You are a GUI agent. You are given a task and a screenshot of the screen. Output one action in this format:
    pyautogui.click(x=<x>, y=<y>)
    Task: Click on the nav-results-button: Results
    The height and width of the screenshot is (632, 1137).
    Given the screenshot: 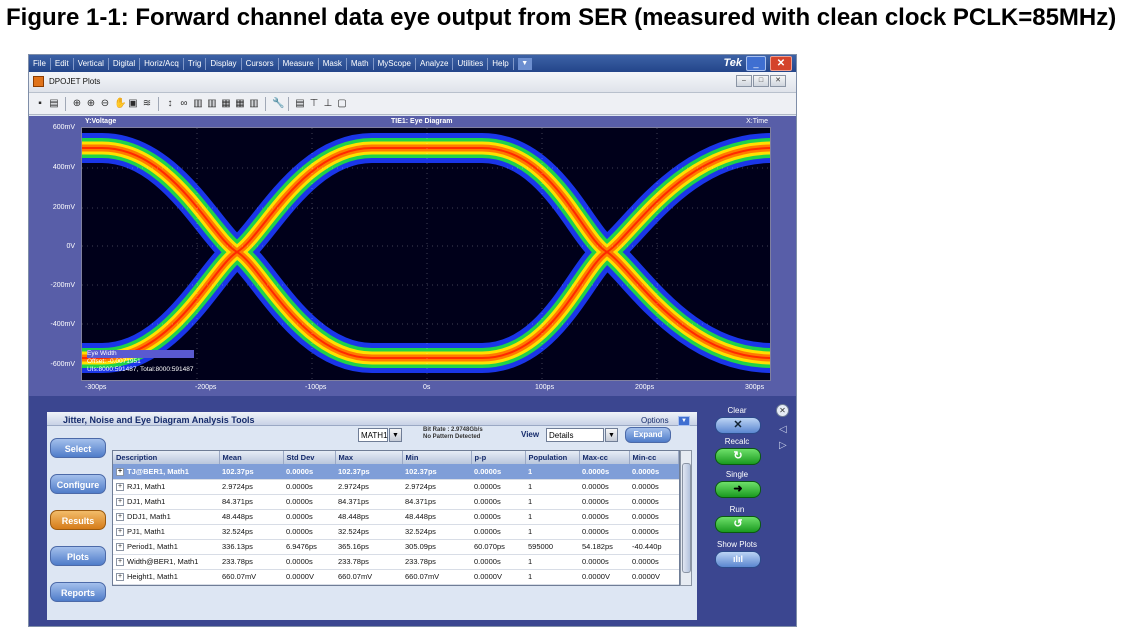 What is the action you would take?
    pyautogui.click(x=78, y=520)
    